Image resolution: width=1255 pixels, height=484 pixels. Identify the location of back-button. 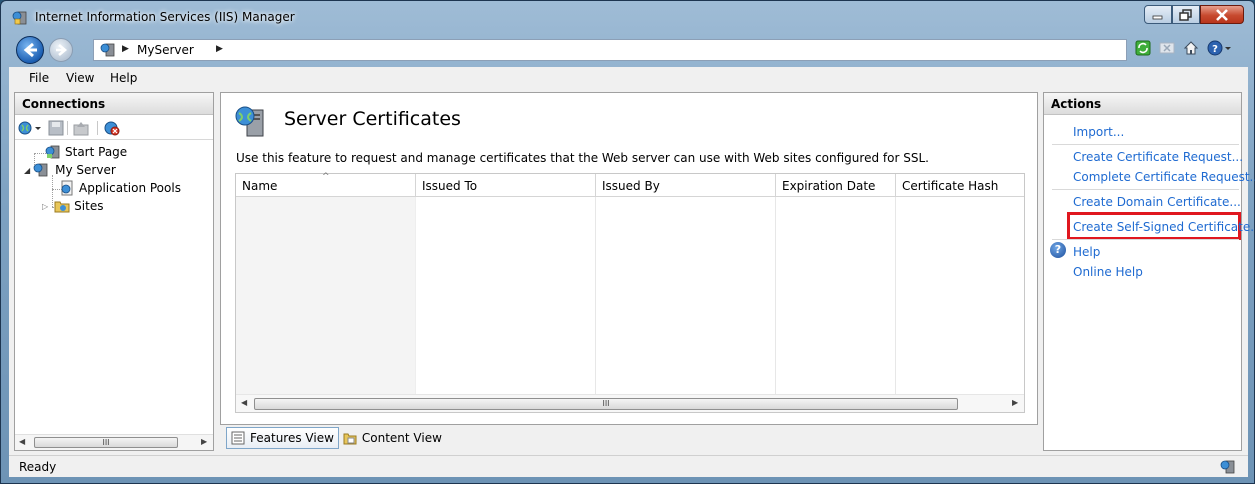
(30, 50).